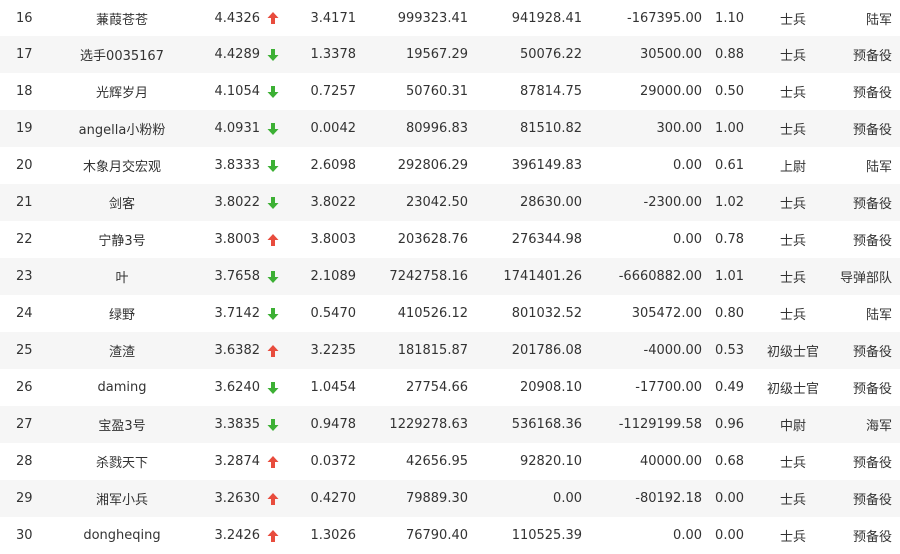 The image size is (900, 554). What do you see at coordinates (237, 313) in the screenshot?
I see `score-value: 3.7142` at bounding box center [237, 313].